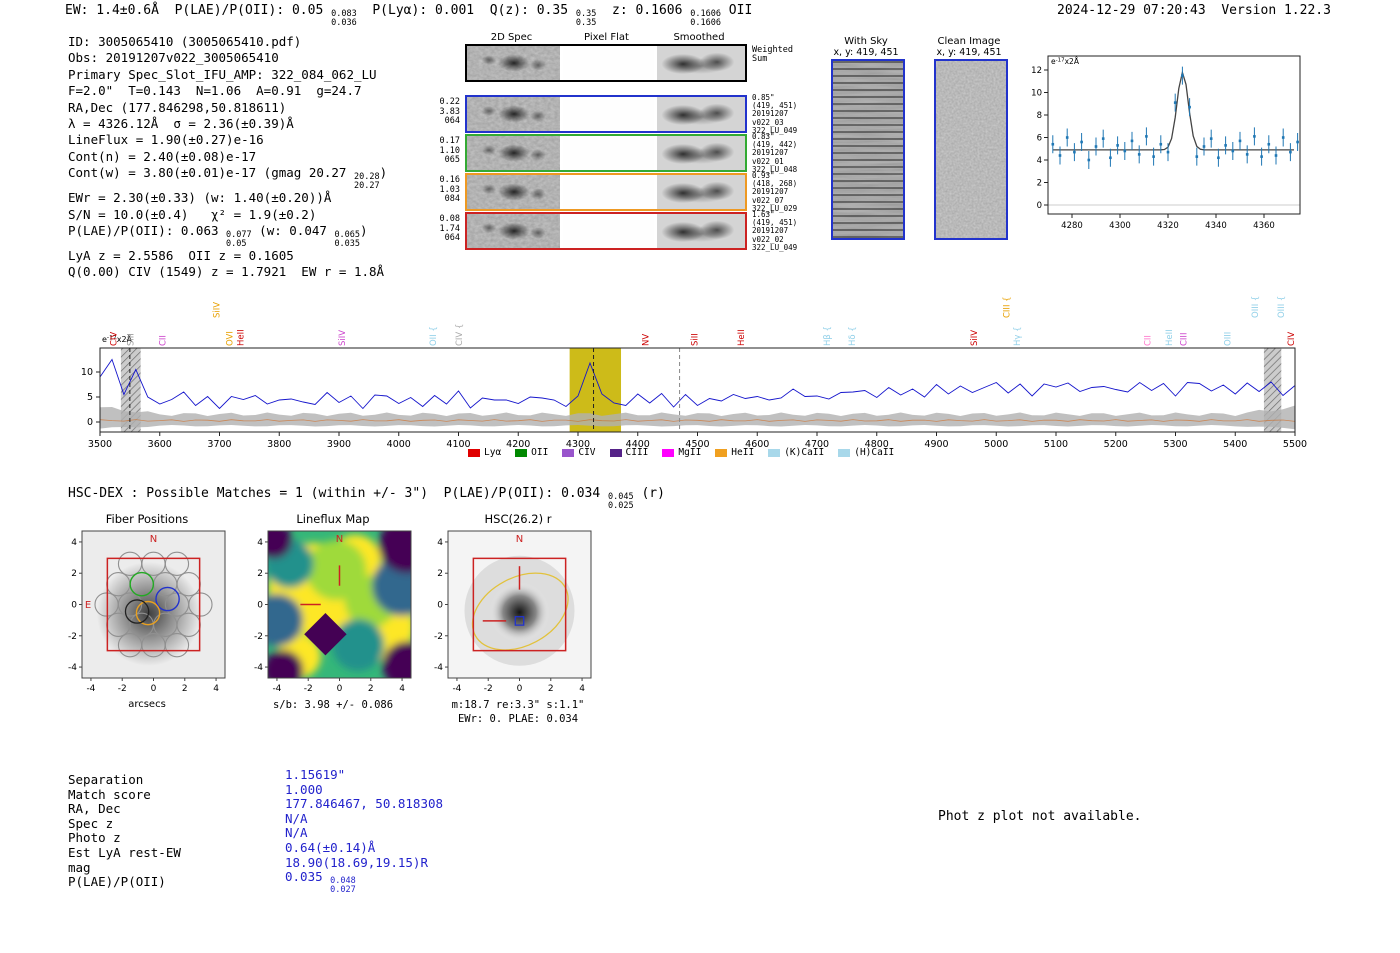 The width and height of the screenshot is (1400, 953). Describe the element at coordinates (621, 501) in the screenshot. I see `value-uncertainty-stack: 0.045 0.025` at that location.